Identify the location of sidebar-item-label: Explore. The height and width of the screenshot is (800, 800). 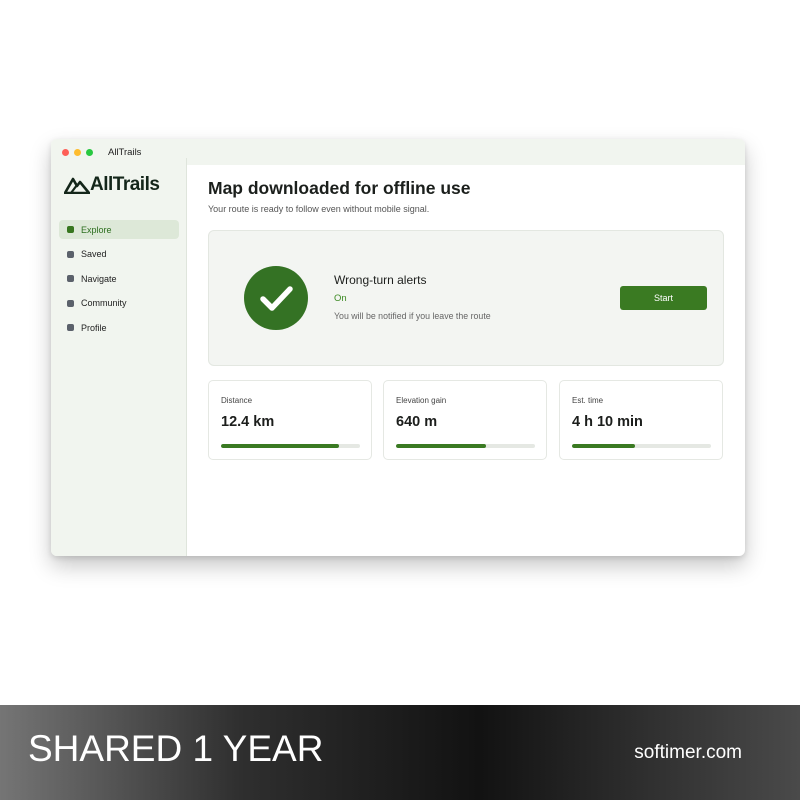
(96, 229).